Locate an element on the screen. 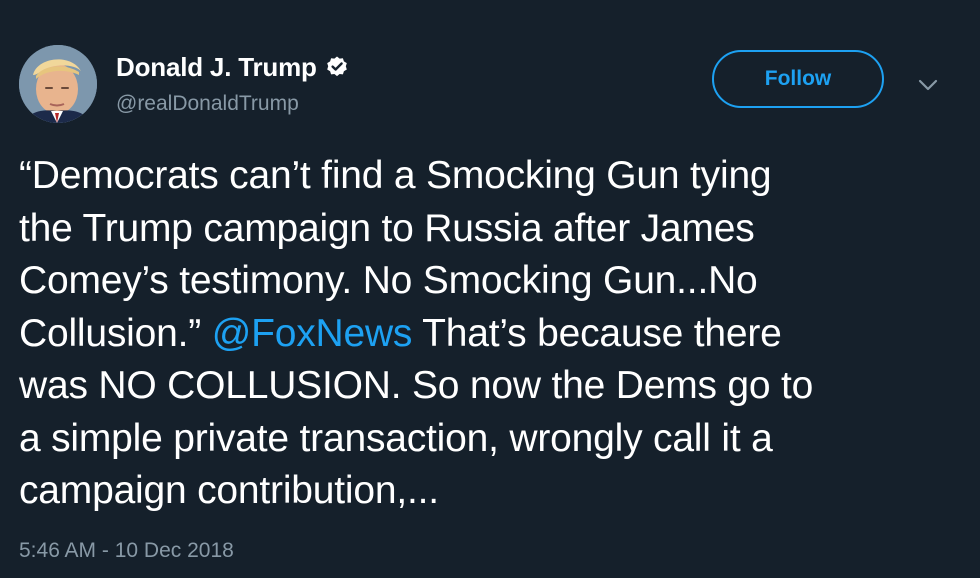 The image size is (980, 578). mention-link: @FoxNews is located at coordinates (312, 333).